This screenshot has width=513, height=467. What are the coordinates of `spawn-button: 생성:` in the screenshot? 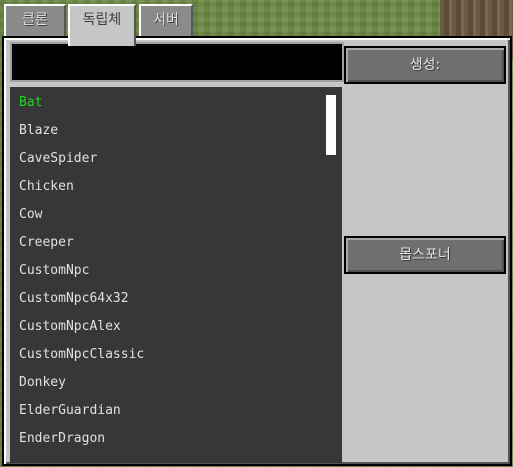 It's located at (425, 65).